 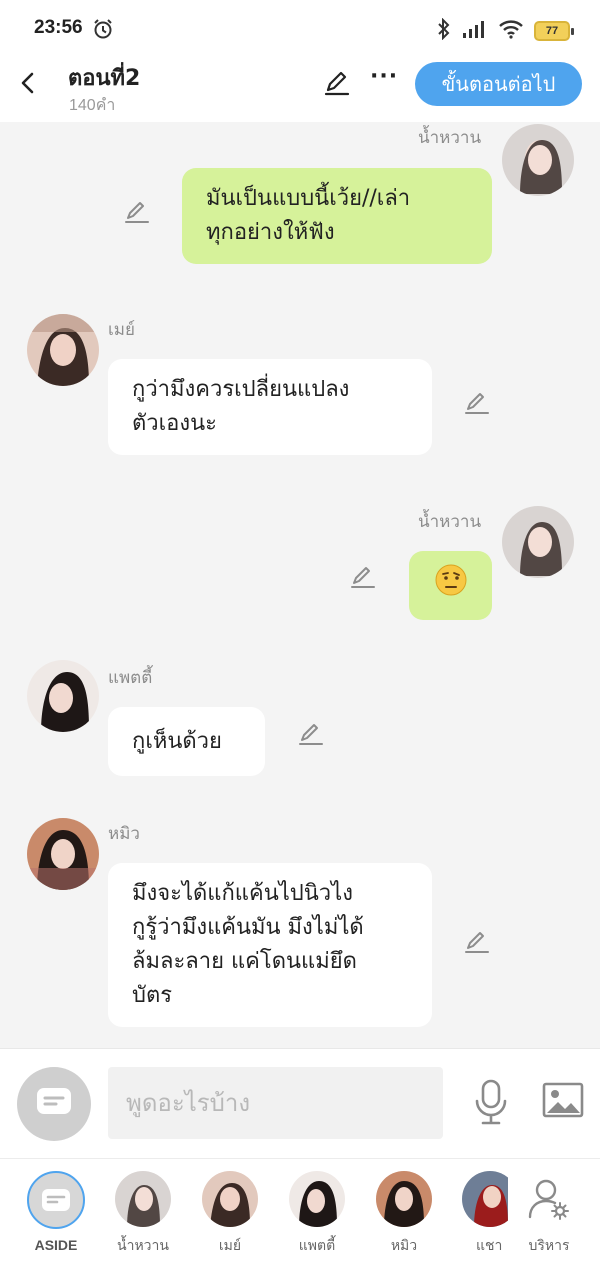 What do you see at coordinates (241, 389) in the screenshot?
I see `message-line: กูว่ามึงควรเปลี่ยนแปลง` at bounding box center [241, 389].